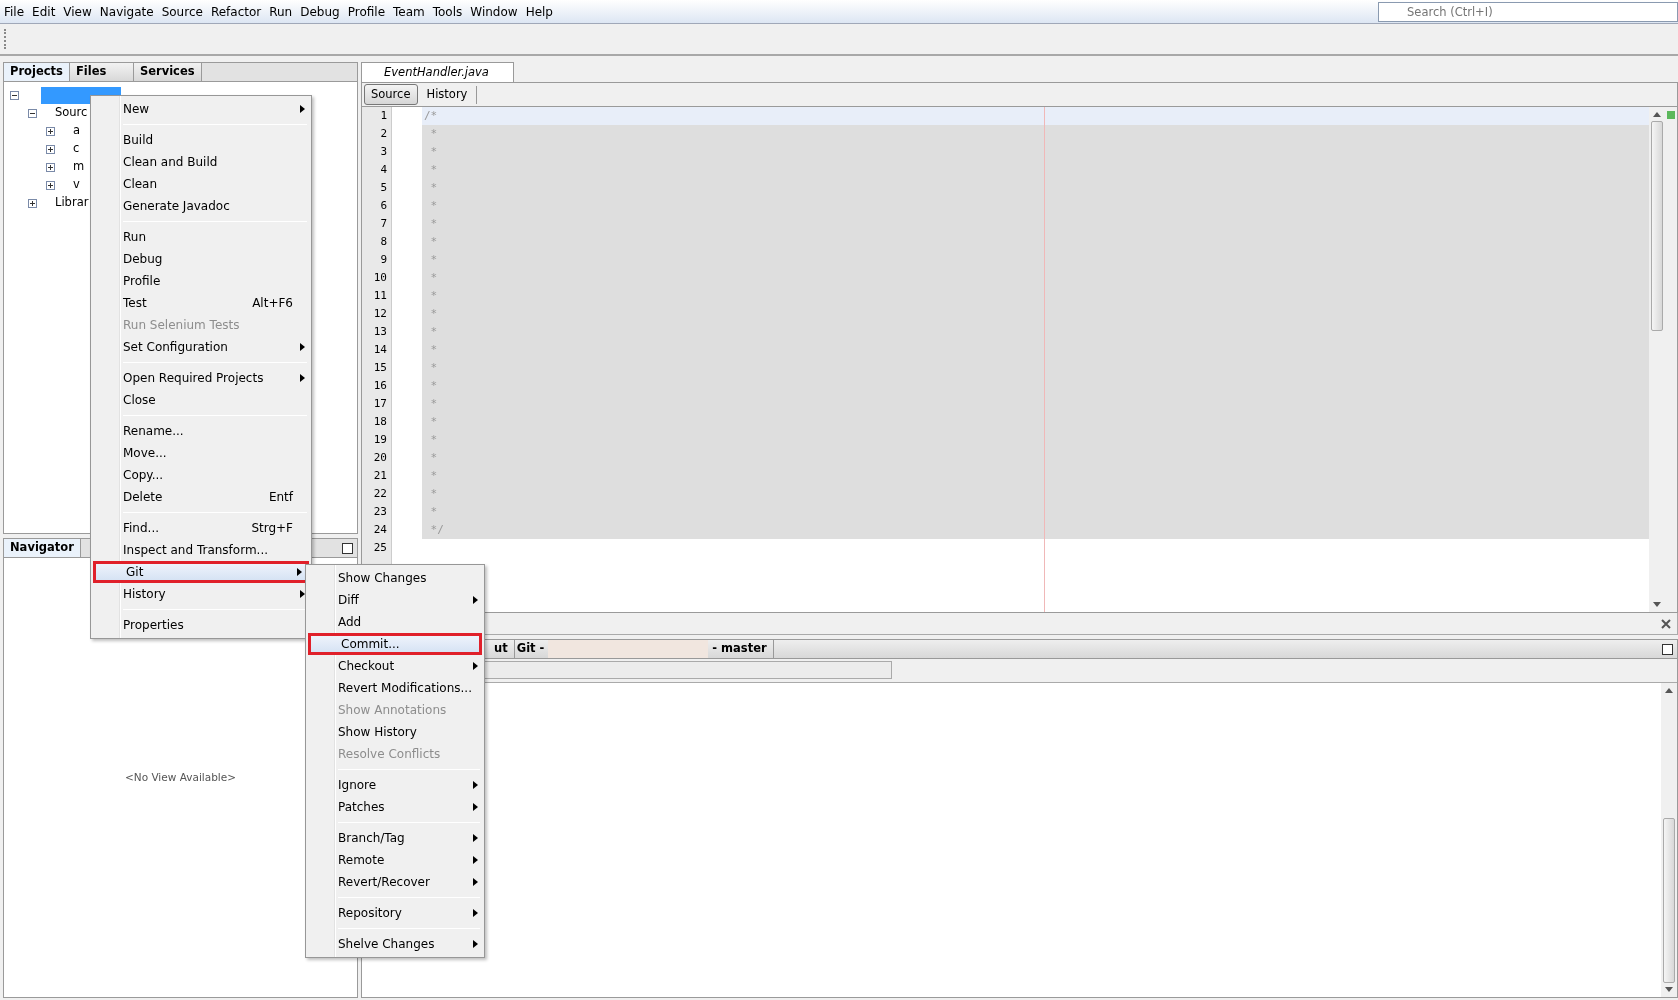 Image resolution: width=1678 pixels, height=1000 pixels. I want to click on panel-tab: Projects, so click(37, 72).